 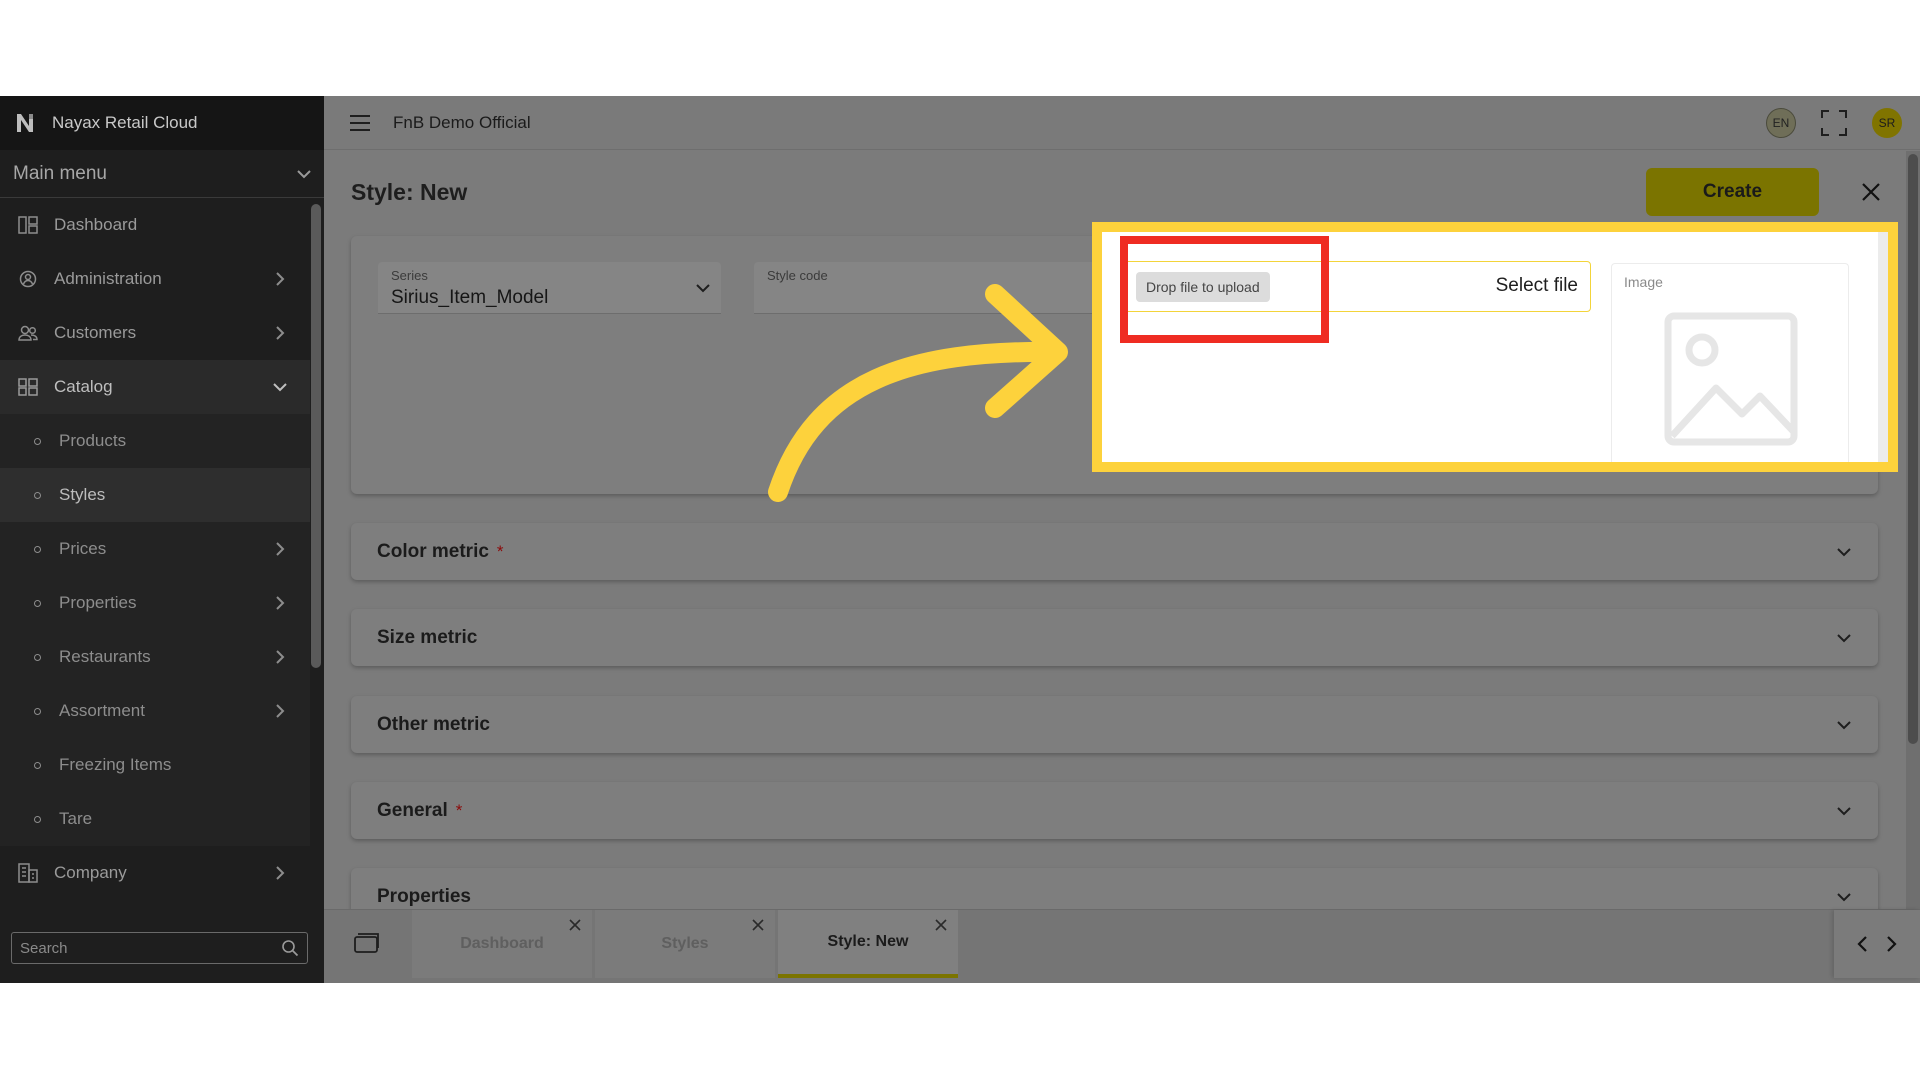 I want to click on sidebar-subitem-label: Freezing Items, so click(x=115, y=764).